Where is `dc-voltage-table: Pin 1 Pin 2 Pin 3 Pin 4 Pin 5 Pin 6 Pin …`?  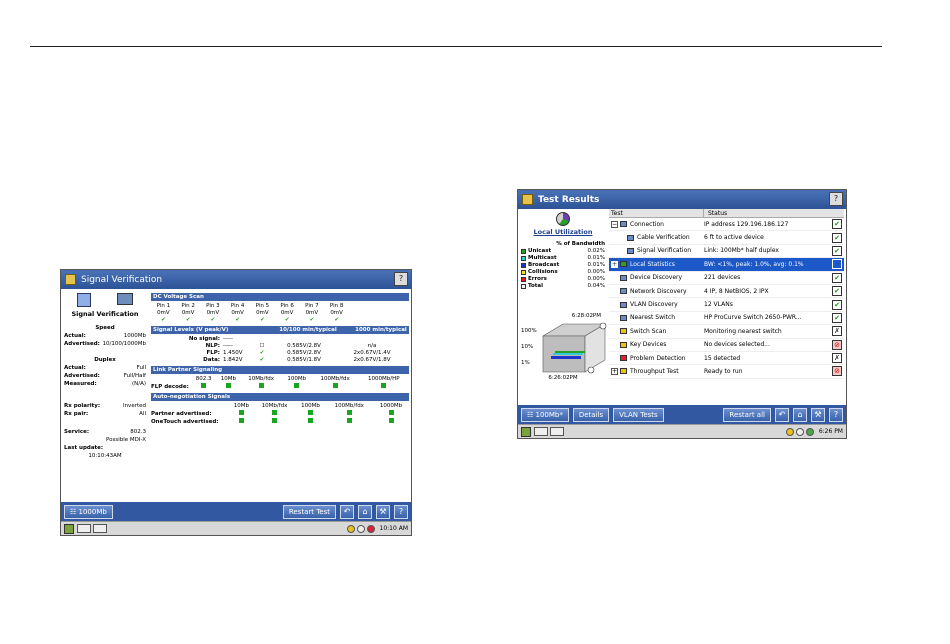 dc-voltage-table: Pin 1 Pin 2 Pin 3 Pin 4 Pin 5 Pin 6 Pin … is located at coordinates (280, 313).